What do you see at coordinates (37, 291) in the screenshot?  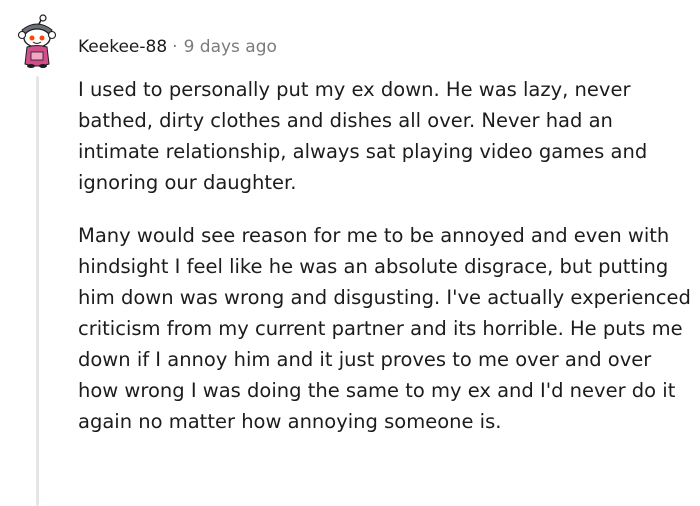 I see `thread-line` at bounding box center [37, 291].